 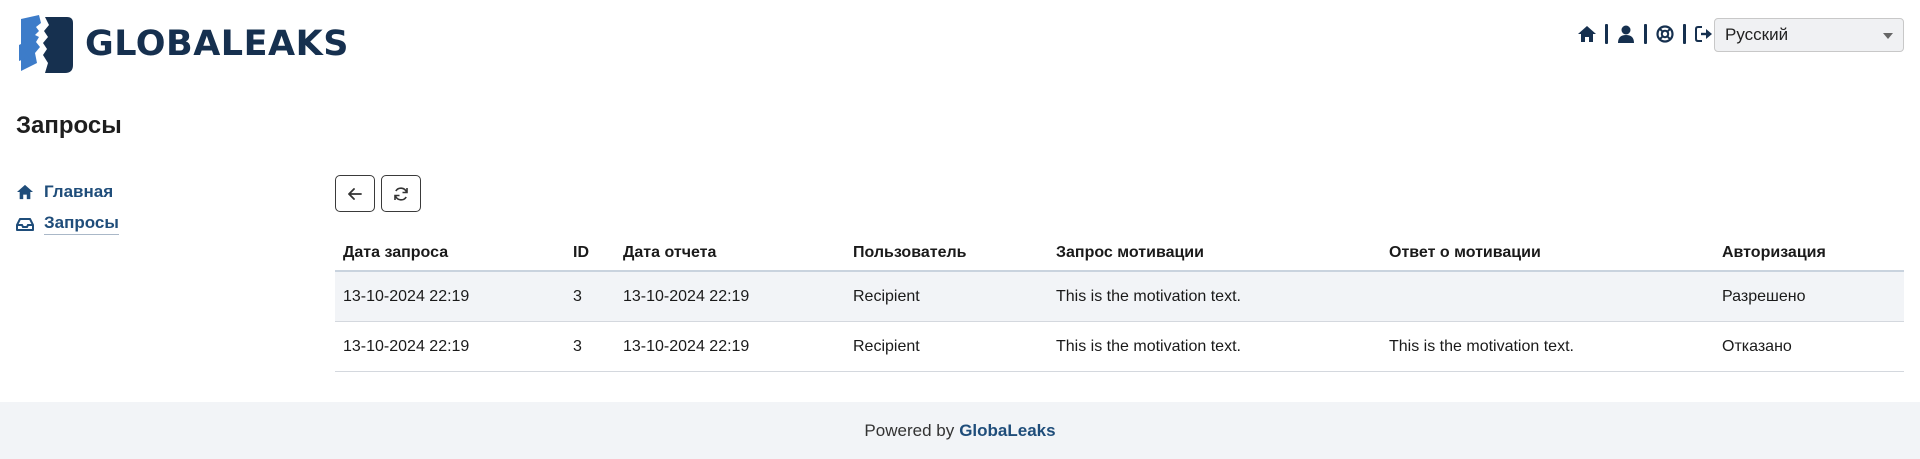 What do you see at coordinates (590, 254) in the screenshot?
I see `column-header-id: ID` at bounding box center [590, 254].